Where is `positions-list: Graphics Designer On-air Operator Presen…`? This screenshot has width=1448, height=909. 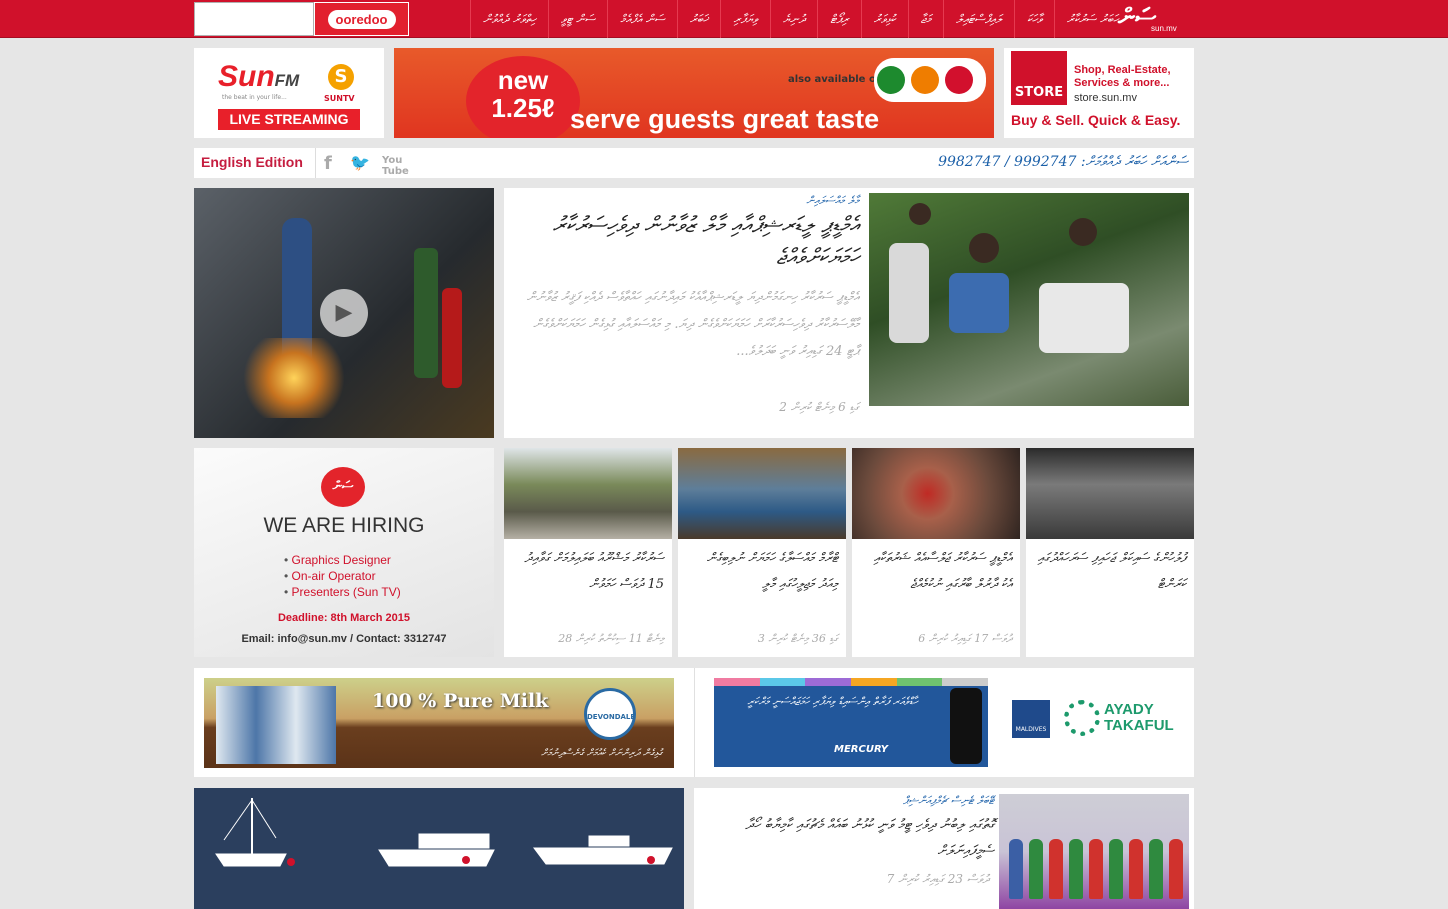
positions-list: Graphics Designer On-air Operator Presen… is located at coordinates (342, 576).